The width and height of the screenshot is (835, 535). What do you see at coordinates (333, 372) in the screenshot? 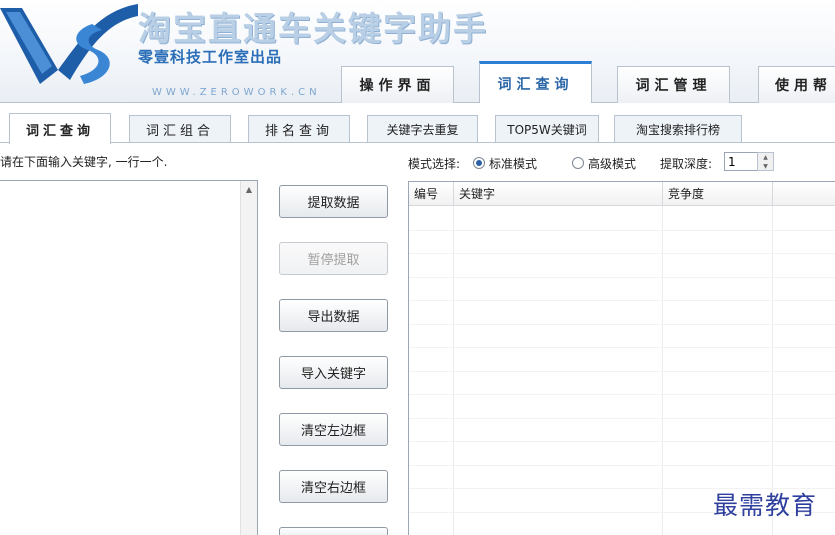
I see `import-keywords-button: 导入关键字` at bounding box center [333, 372].